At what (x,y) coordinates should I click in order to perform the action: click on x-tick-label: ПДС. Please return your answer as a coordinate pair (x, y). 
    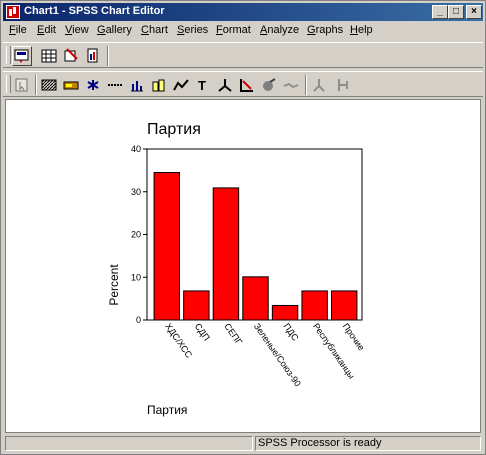
    Looking at the image, I should click on (290, 332).